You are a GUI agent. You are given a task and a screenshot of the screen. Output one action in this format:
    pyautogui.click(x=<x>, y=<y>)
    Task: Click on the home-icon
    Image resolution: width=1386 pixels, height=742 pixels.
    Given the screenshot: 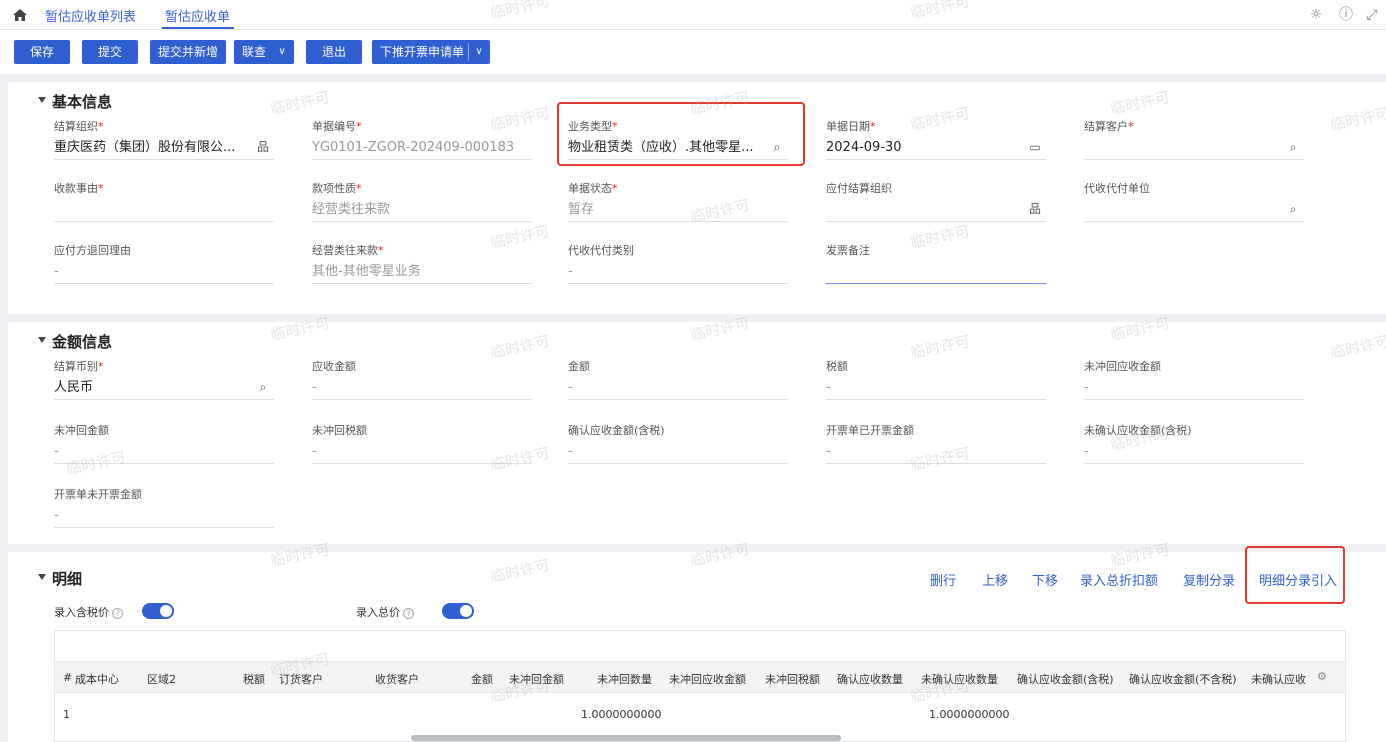 What is the action you would take?
    pyautogui.click(x=20, y=15)
    